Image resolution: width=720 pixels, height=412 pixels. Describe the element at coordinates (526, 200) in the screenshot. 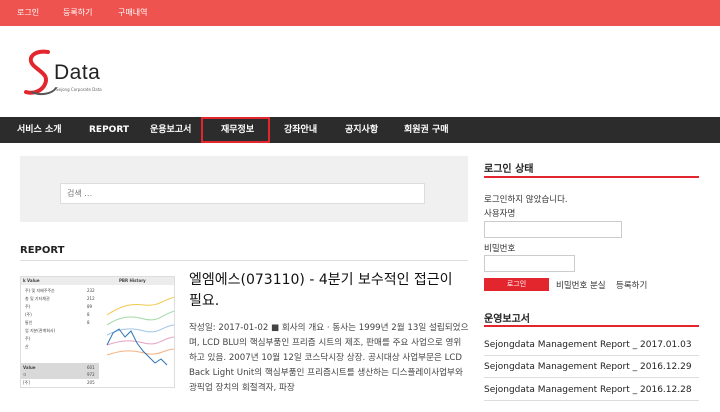

I see `not-logged-in-text: 로그인하지 않았습니다.` at that location.